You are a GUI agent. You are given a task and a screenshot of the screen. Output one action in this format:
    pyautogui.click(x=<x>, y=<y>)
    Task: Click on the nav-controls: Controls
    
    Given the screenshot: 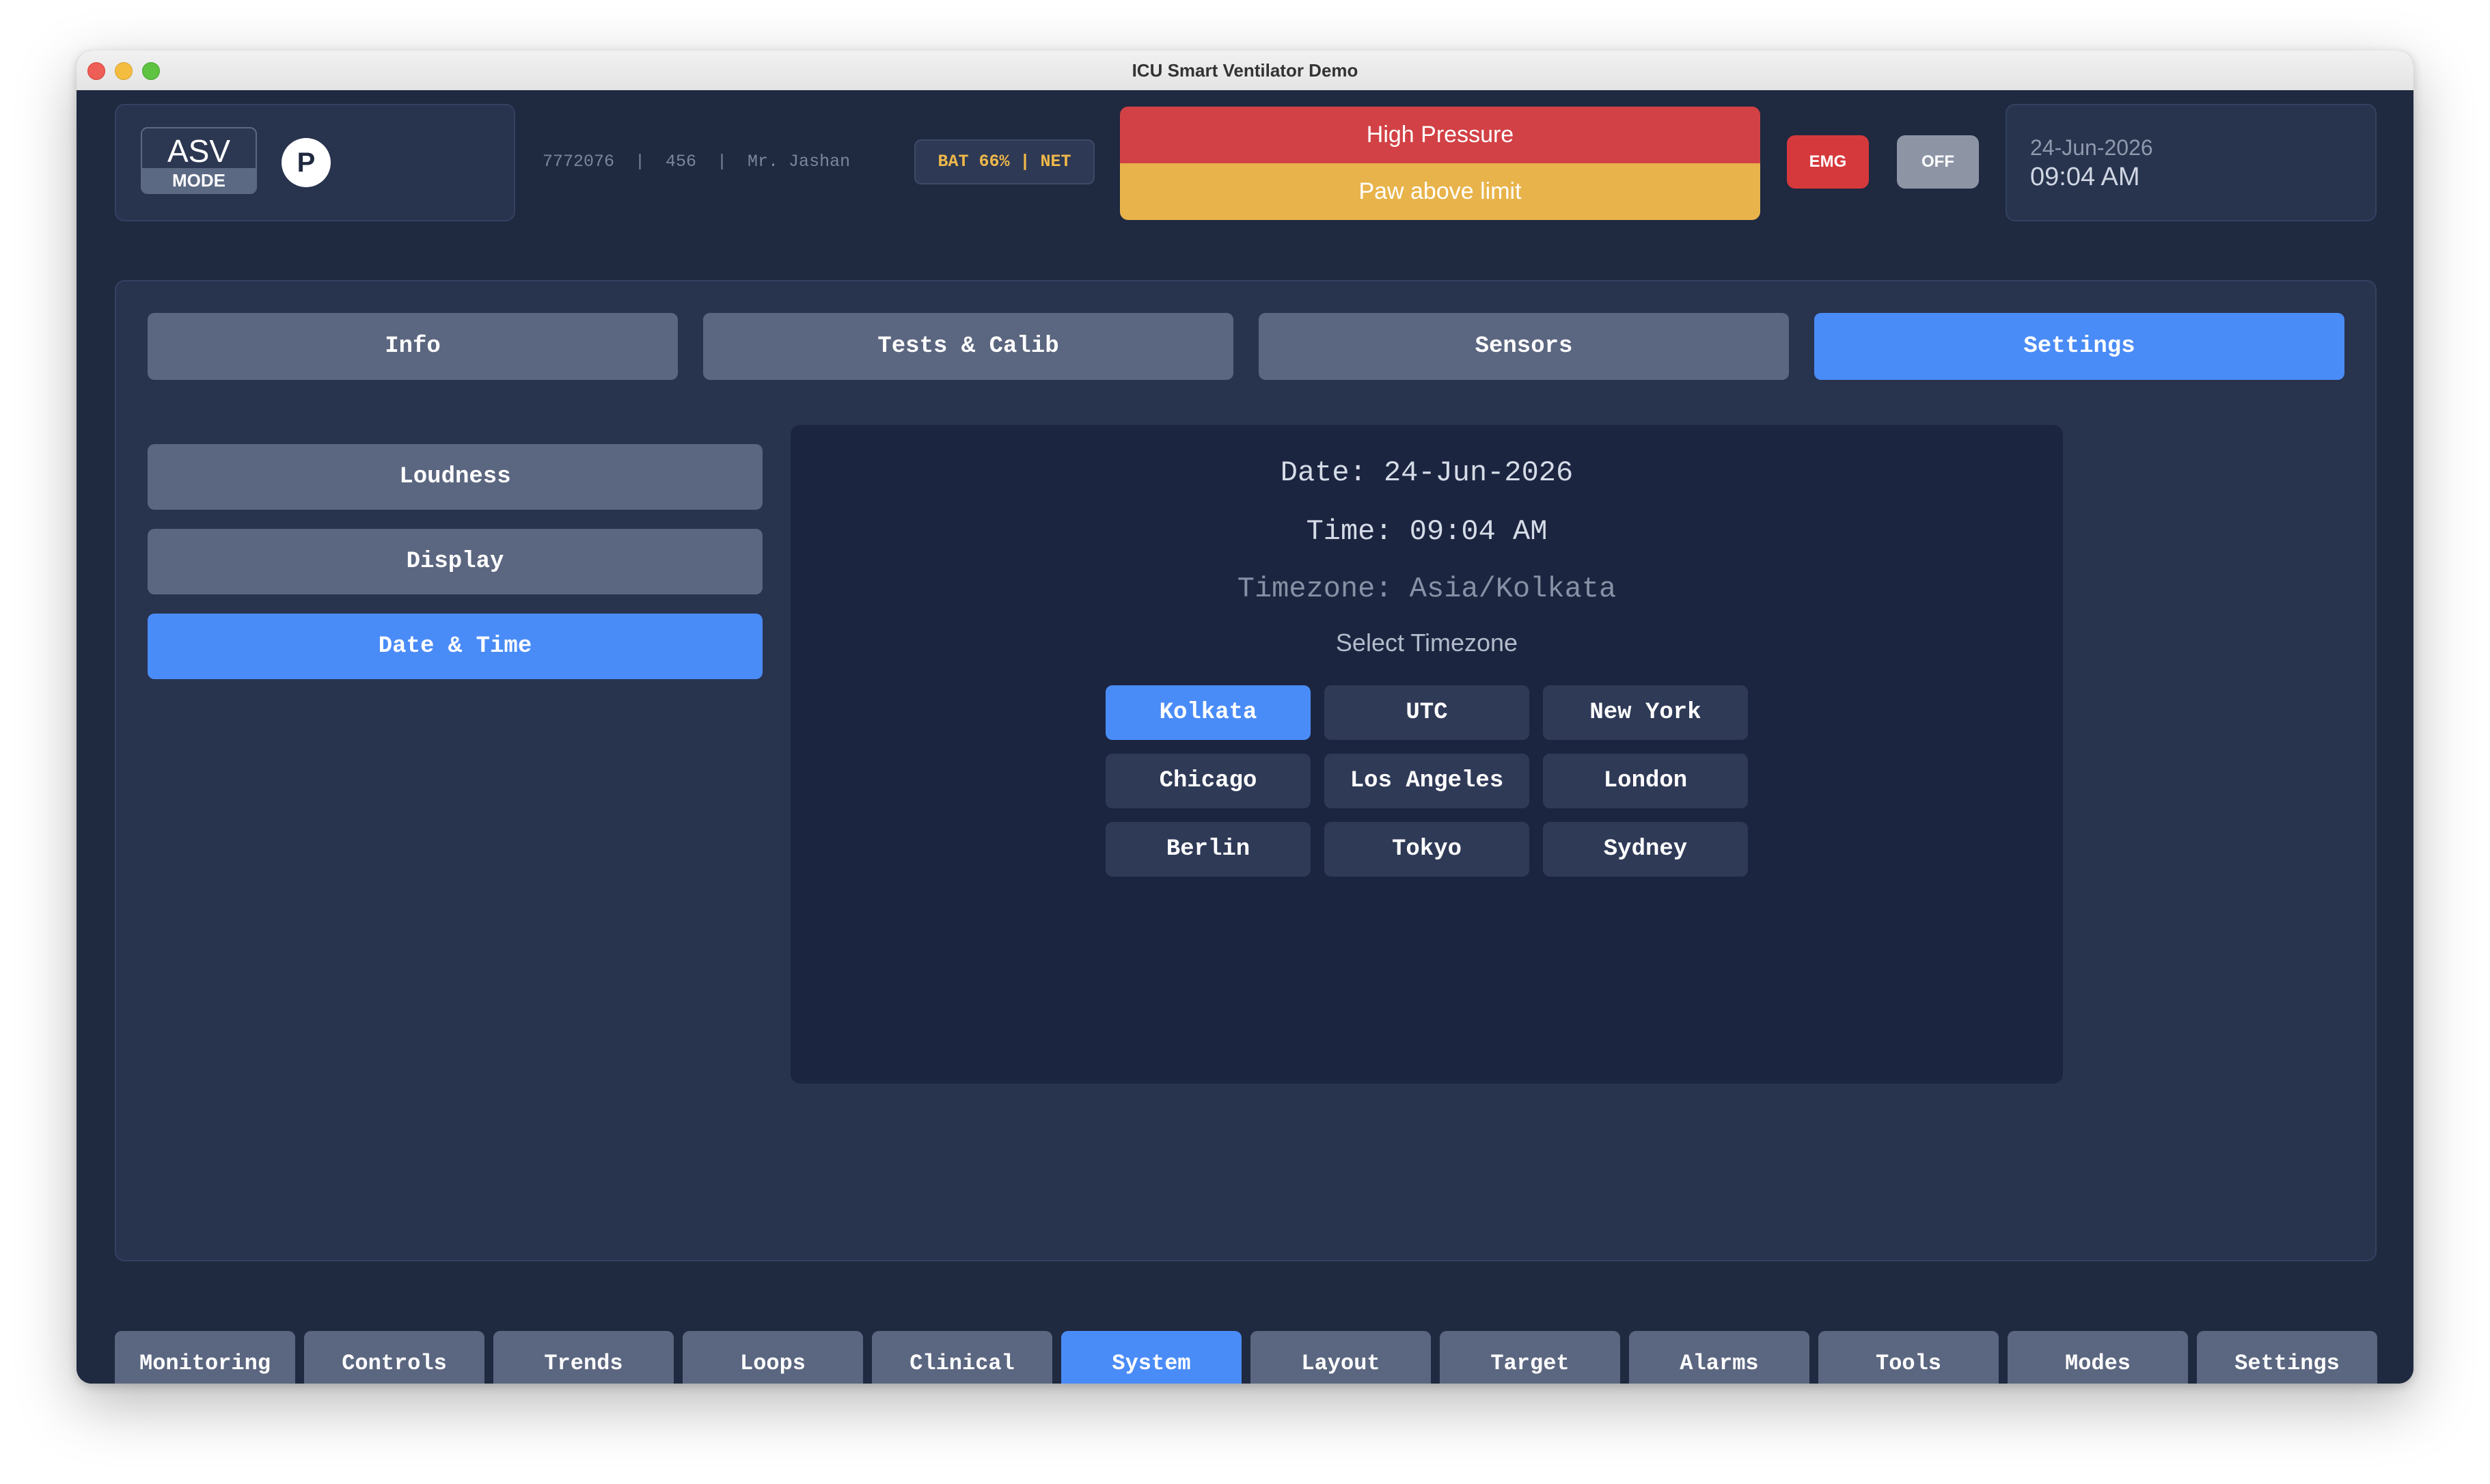 What is the action you would take?
    pyautogui.click(x=394, y=1358)
    